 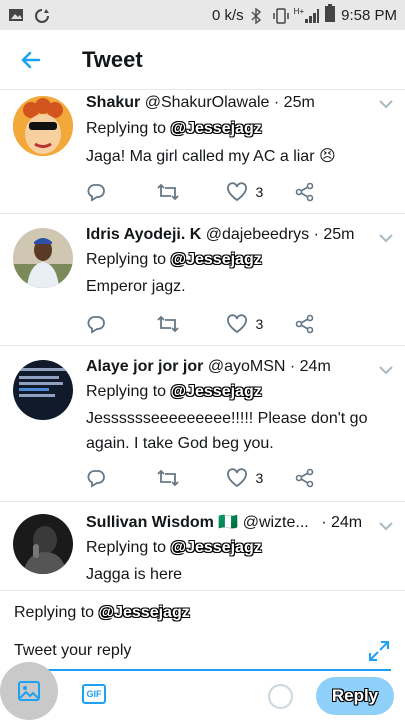 I want to click on tweet-header: Idris Ayodeji. K @dajebeedrys · 25m, so click(x=230, y=235).